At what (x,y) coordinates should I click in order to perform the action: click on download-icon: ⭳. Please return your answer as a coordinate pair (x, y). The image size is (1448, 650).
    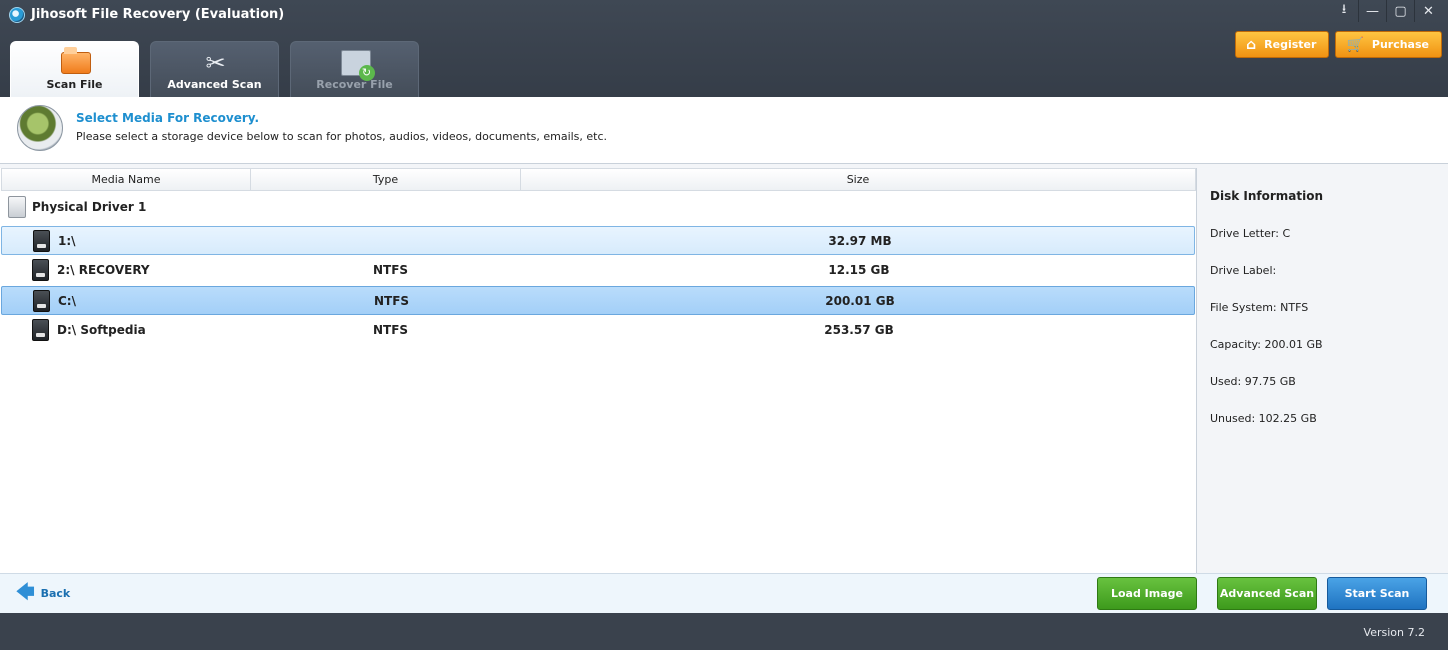
    Looking at the image, I should click on (1344, 11).